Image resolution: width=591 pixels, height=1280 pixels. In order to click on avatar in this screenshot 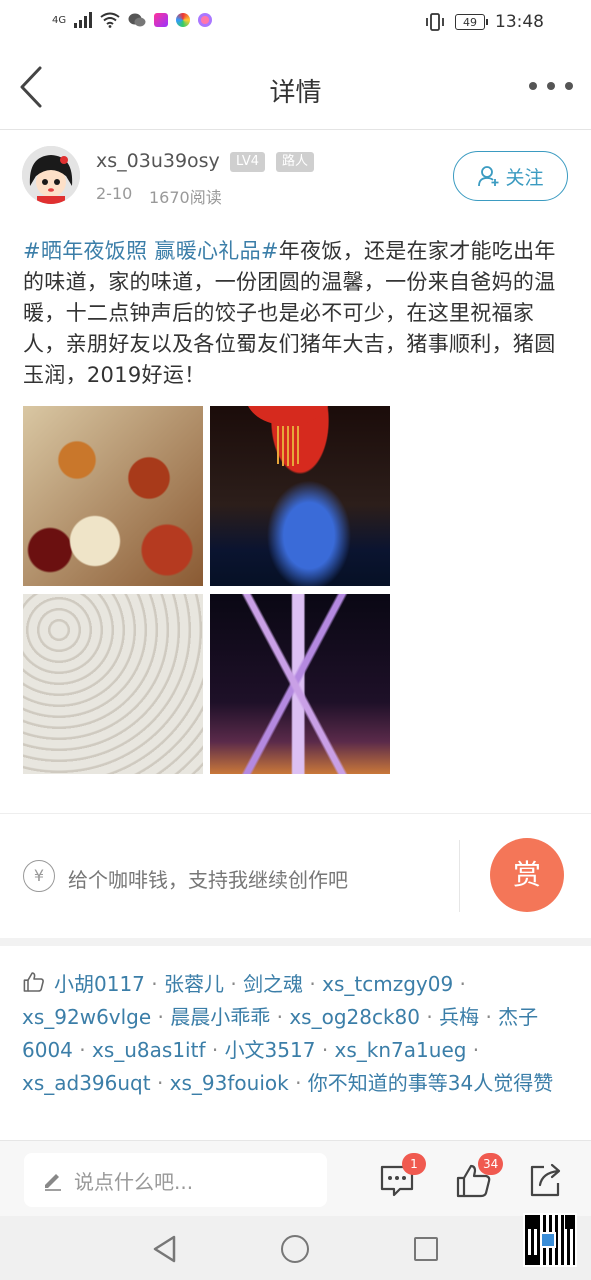, I will do `click(51, 175)`.